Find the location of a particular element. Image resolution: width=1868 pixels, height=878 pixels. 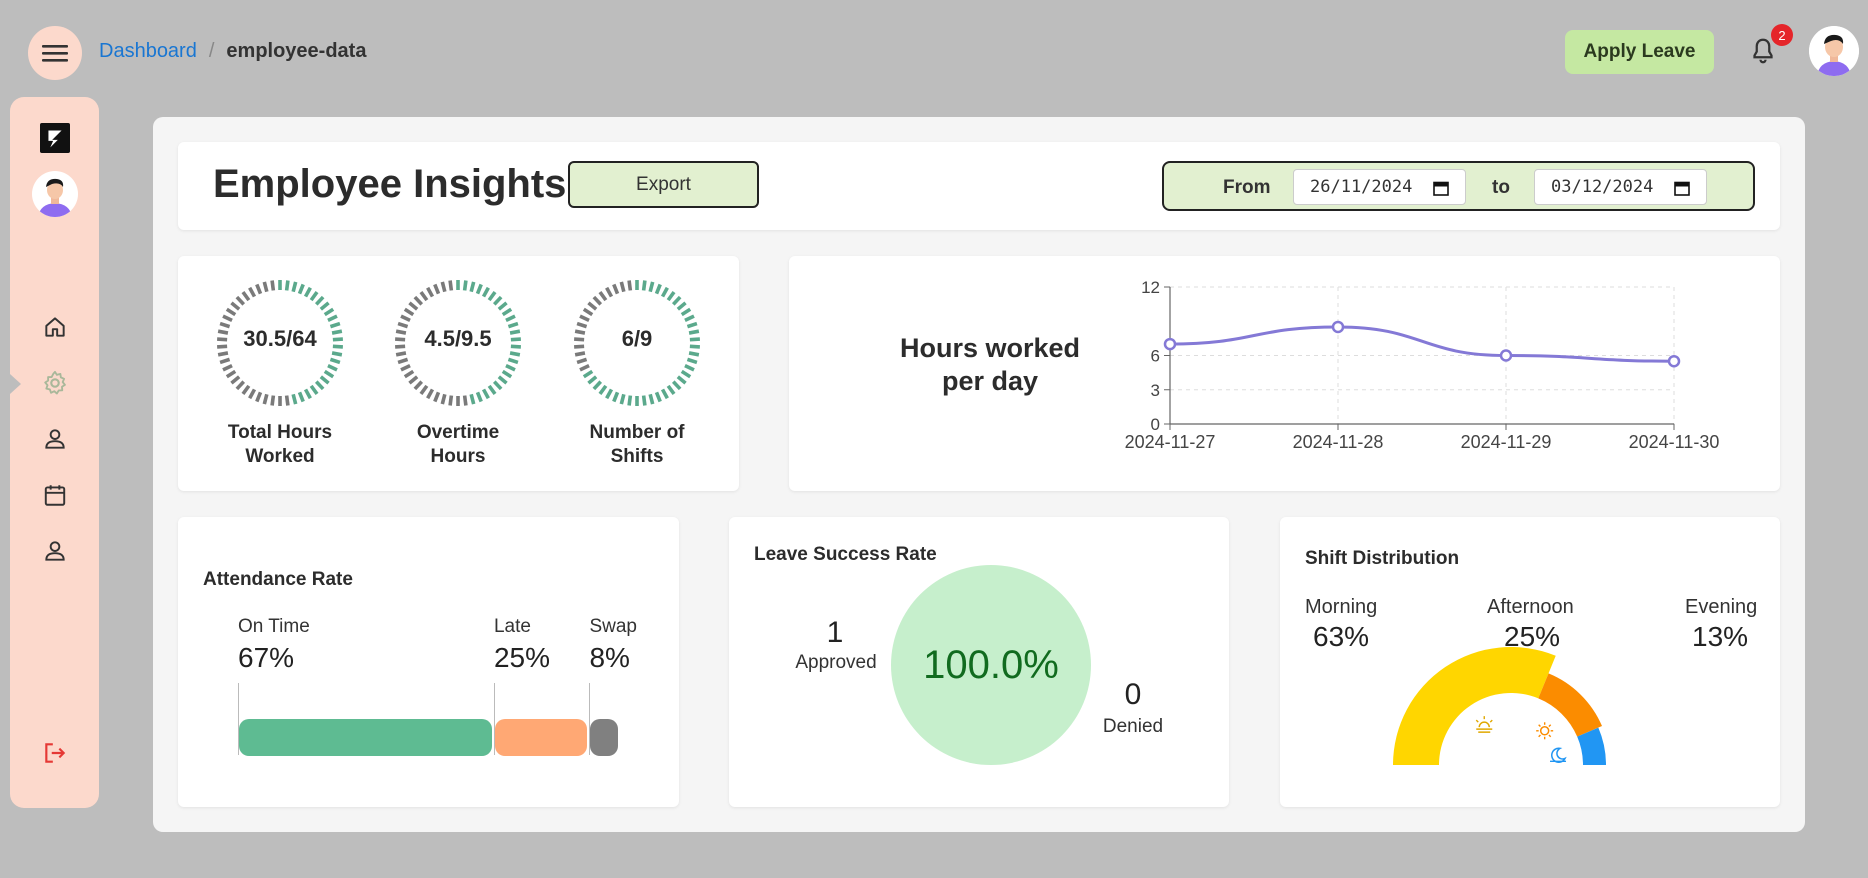

shift-distribution-chart is located at coordinates (1500, 706).